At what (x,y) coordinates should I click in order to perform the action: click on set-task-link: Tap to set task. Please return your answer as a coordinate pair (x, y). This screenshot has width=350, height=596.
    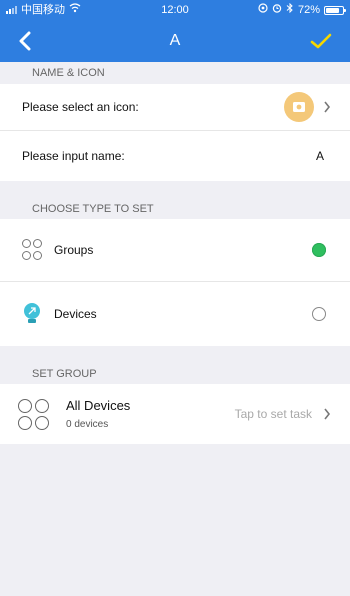
    Looking at the image, I should click on (273, 414).